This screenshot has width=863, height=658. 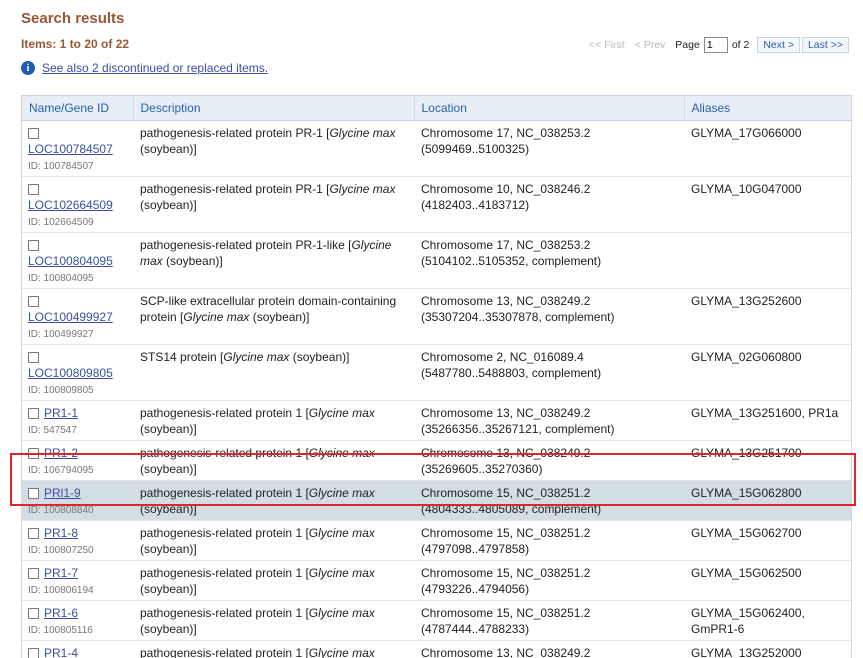 What do you see at coordinates (61, 533) in the screenshot?
I see `gene-name-link: PR1-8` at bounding box center [61, 533].